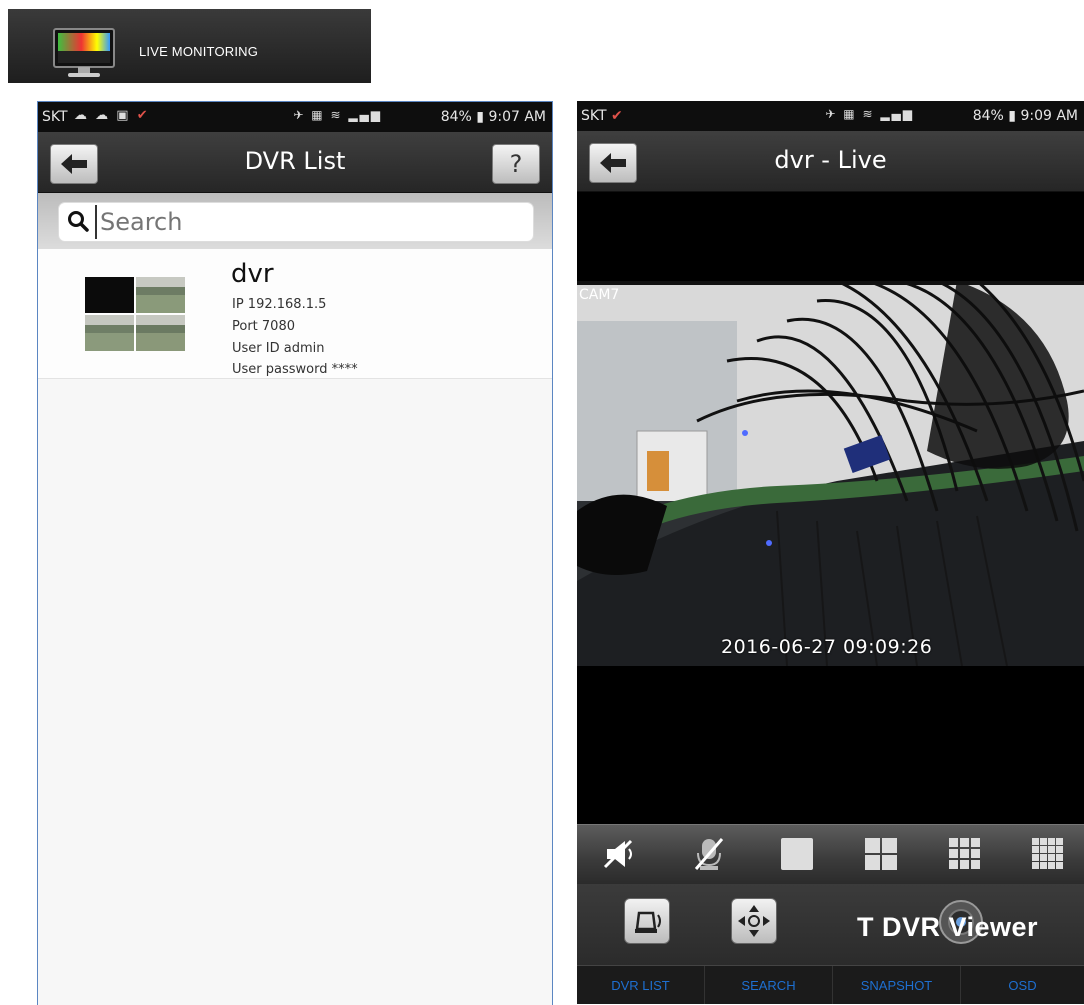 This screenshot has width=1084, height=1005. What do you see at coordinates (599, 295) in the screenshot?
I see `camera-label: CAM7` at bounding box center [599, 295].